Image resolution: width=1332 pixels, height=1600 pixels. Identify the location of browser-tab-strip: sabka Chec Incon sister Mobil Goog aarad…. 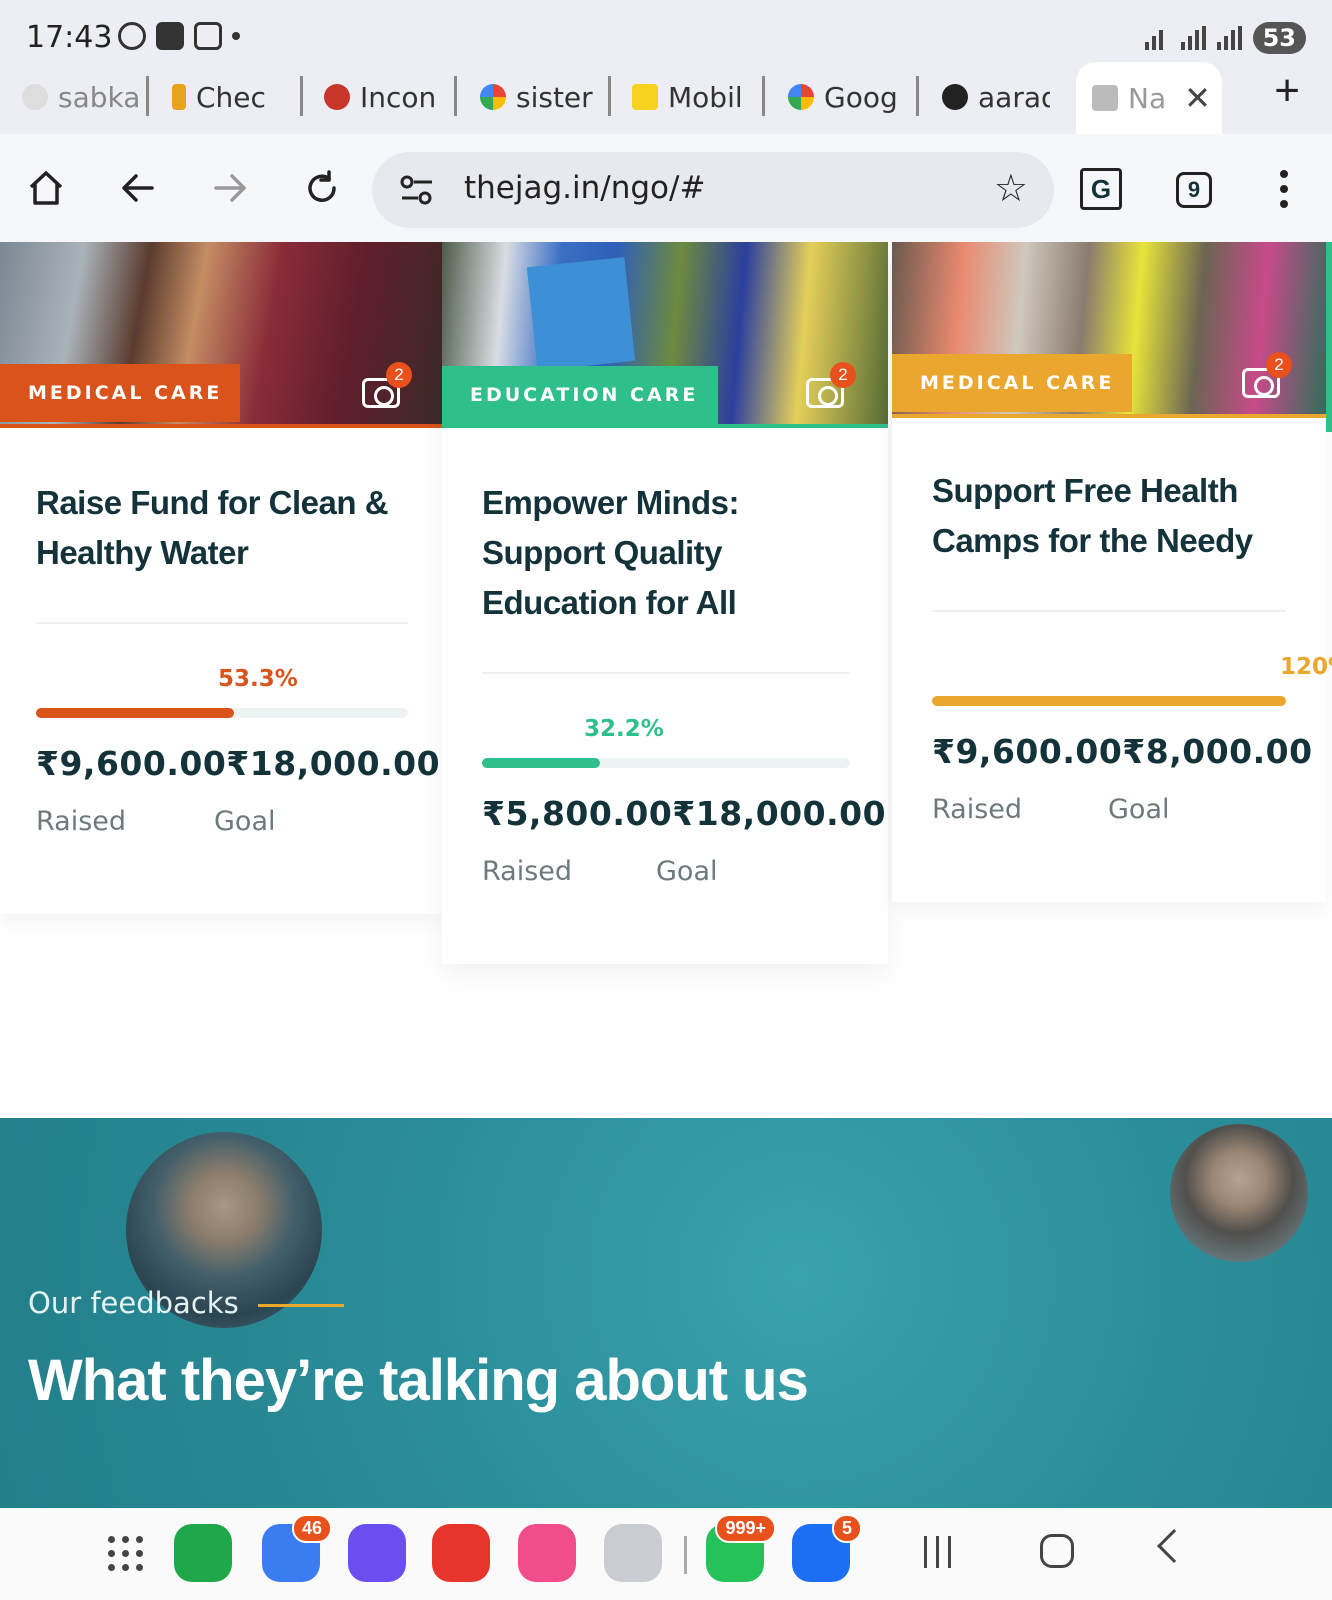
(666, 97).